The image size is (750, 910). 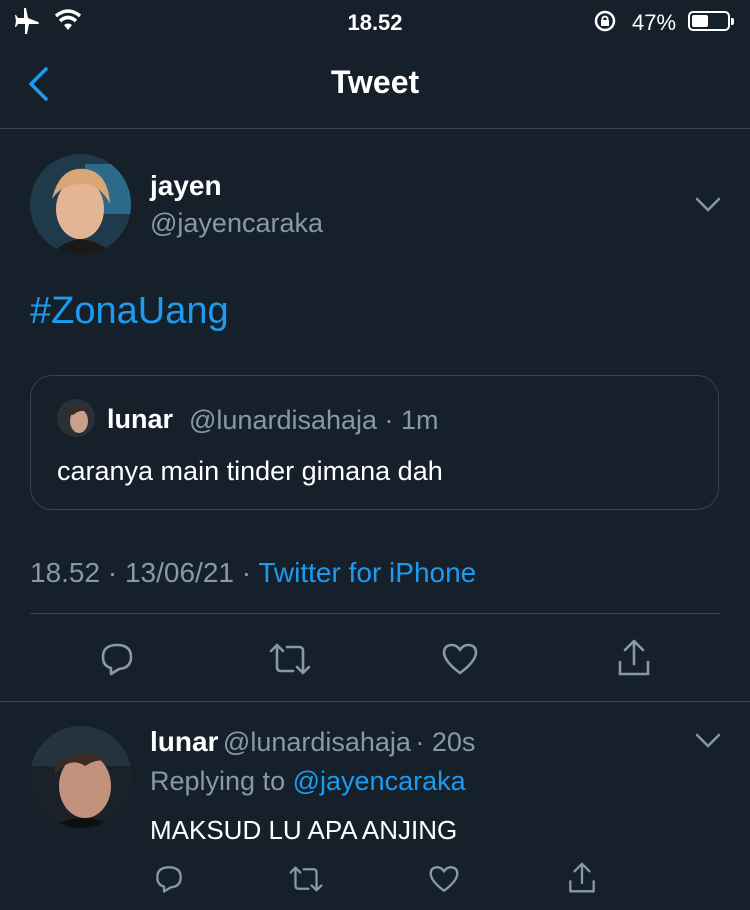 What do you see at coordinates (317, 742) in the screenshot?
I see `reply-author-handle: @lunardisahaja` at bounding box center [317, 742].